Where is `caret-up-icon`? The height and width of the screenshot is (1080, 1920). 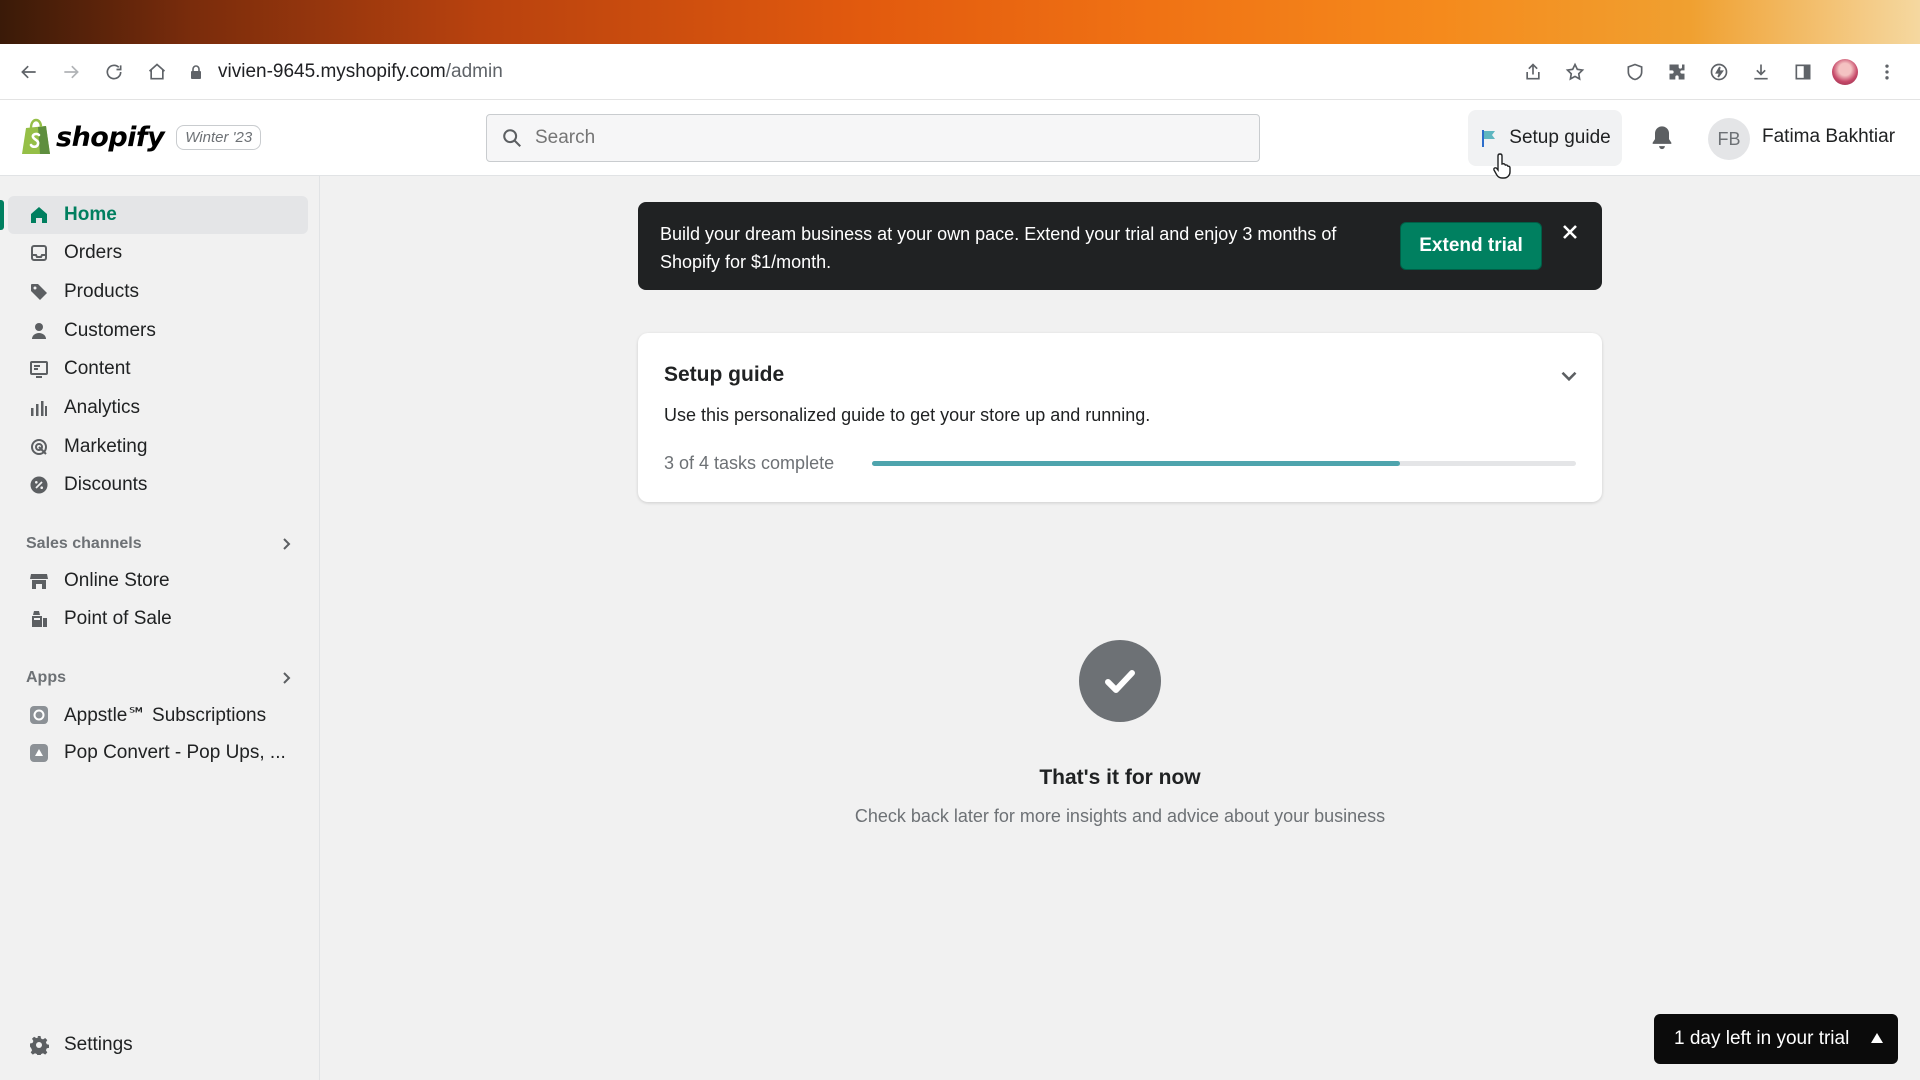
caret-up-icon is located at coordinates (1877, 1038).